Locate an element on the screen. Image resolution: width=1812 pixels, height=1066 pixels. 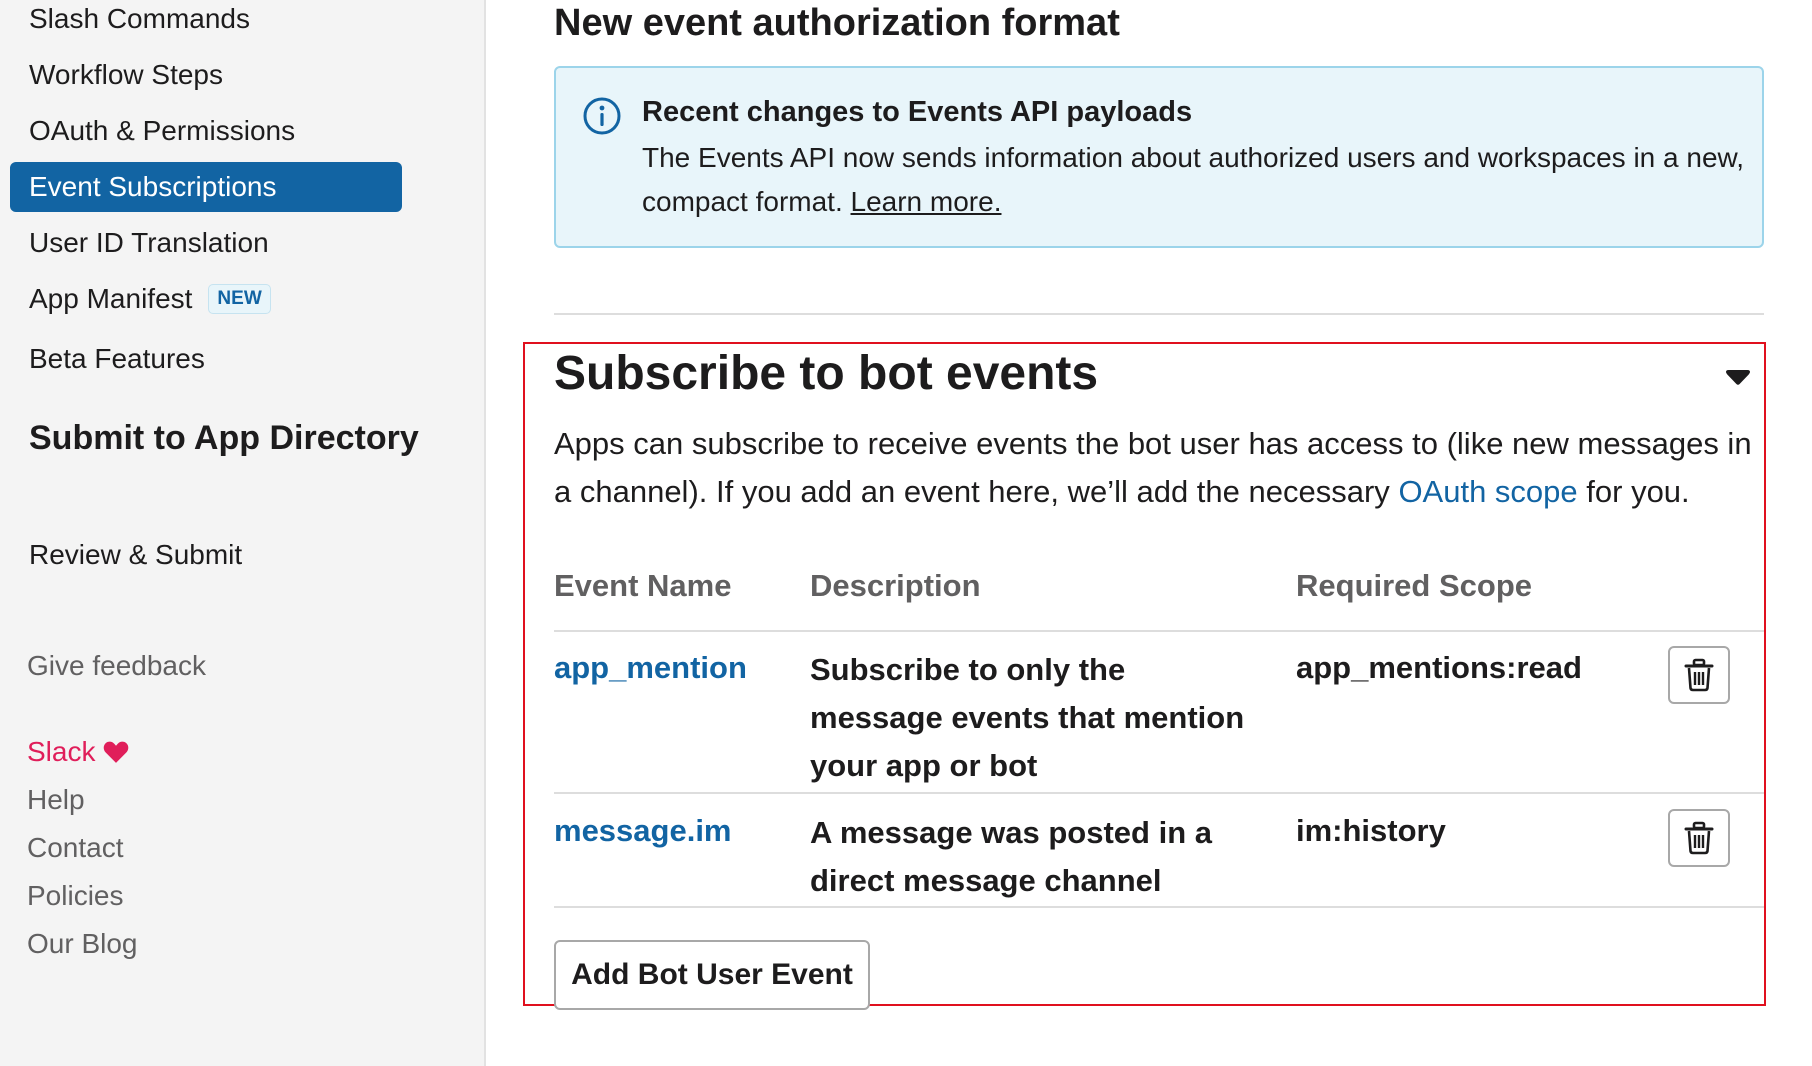
caret-down-icon is located at coordinates (1738, 378).